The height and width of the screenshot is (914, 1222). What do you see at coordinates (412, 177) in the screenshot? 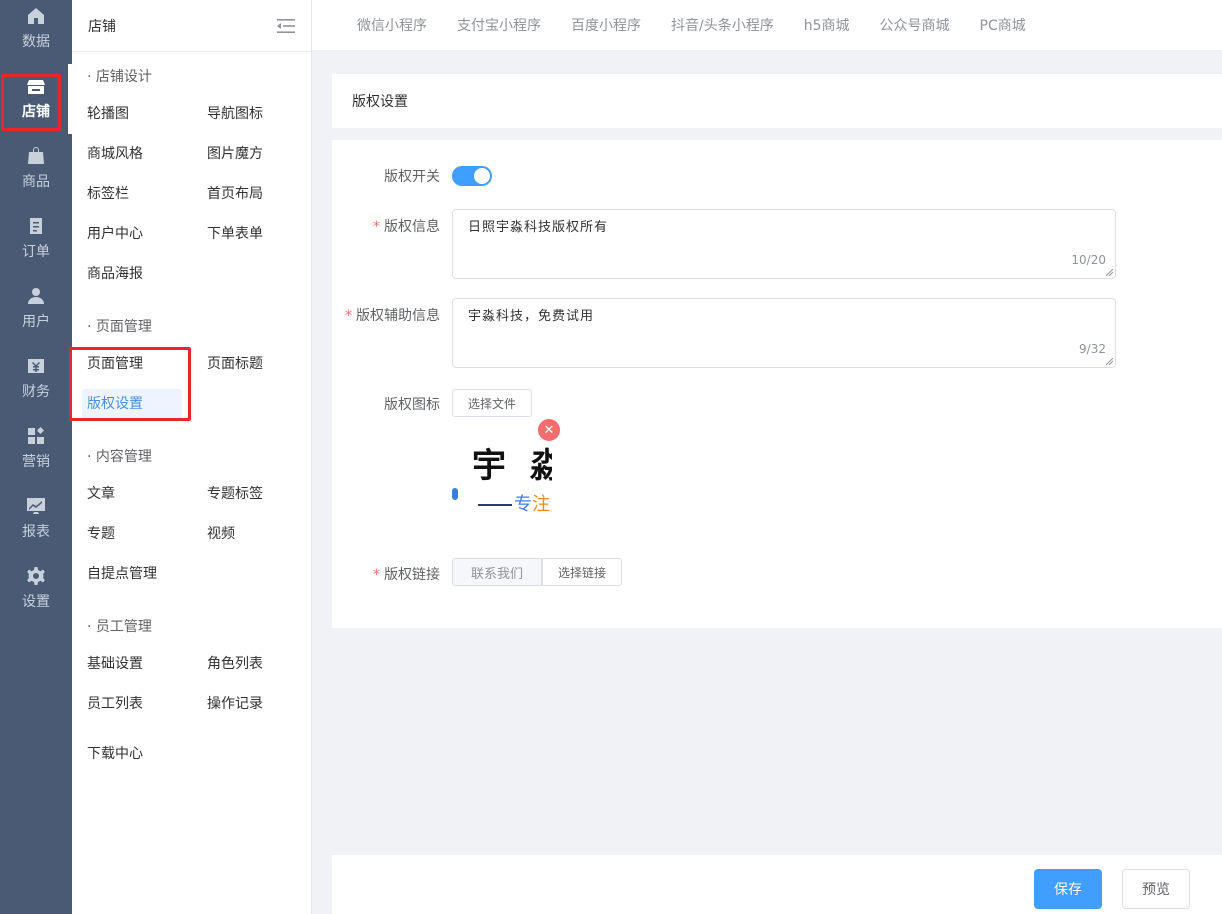
I see `switch-label: 版权开关` at bounding box center [412, 177].